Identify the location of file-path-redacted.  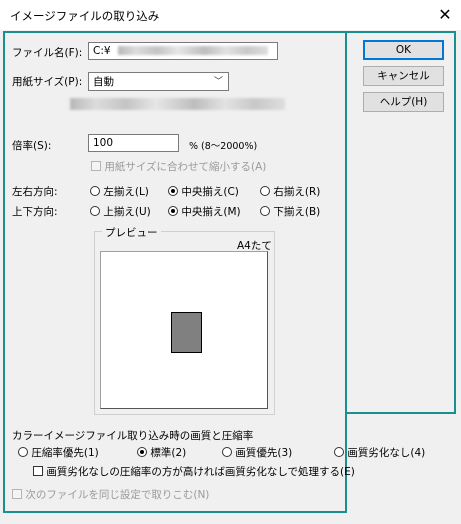
(192, 50).